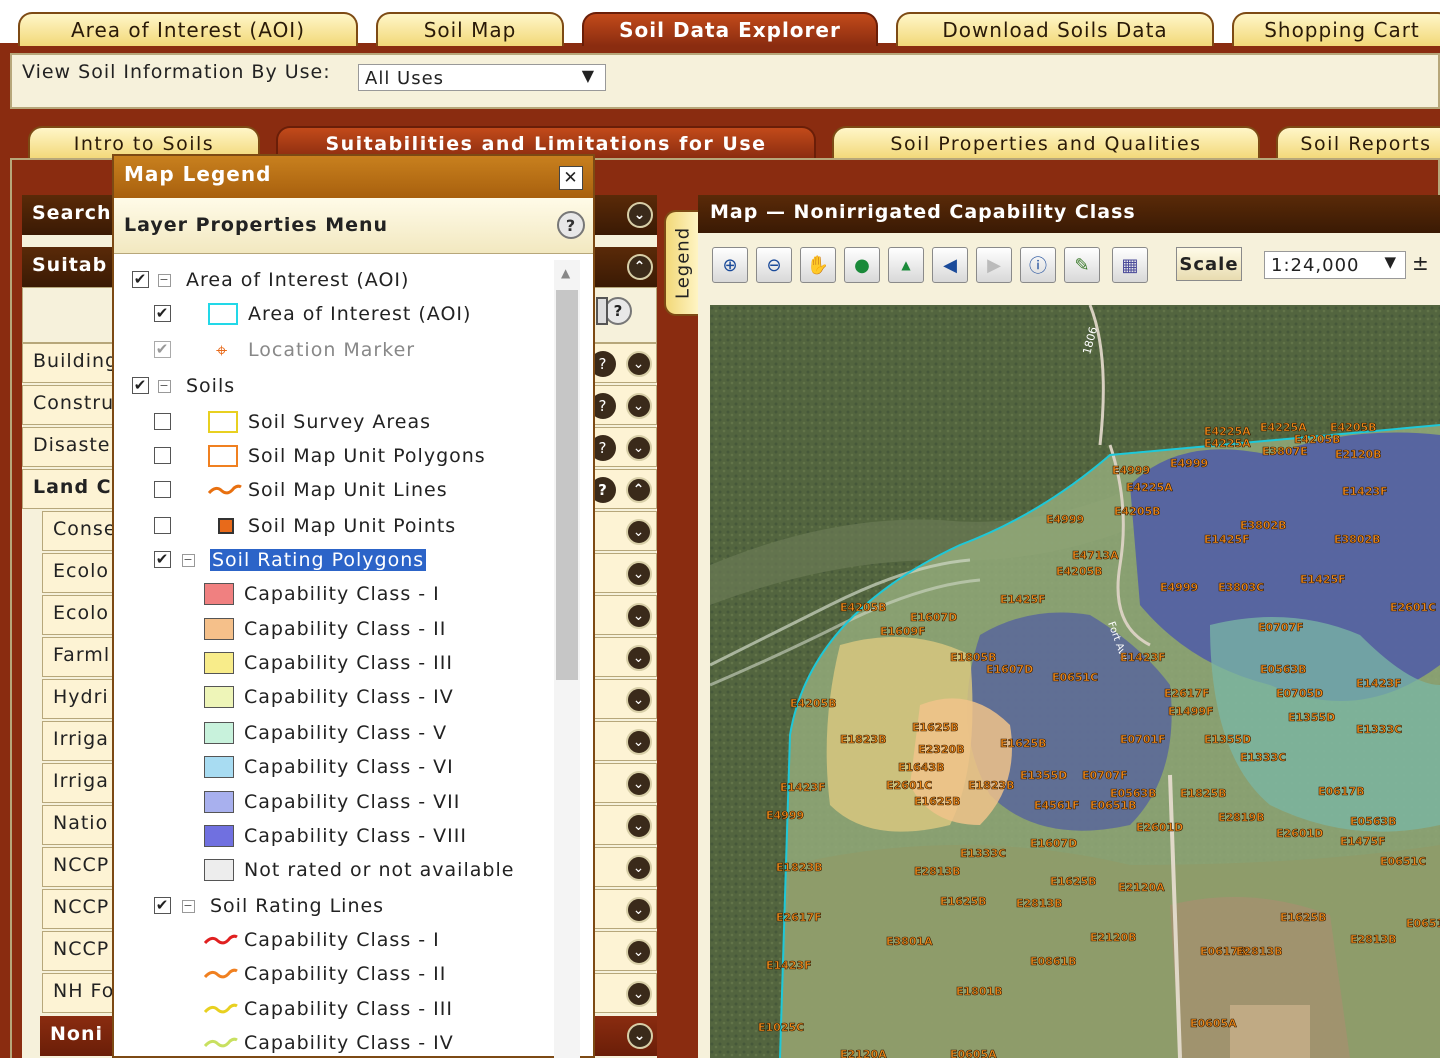 The image size is (1440, 1058). I want to click on map-unit-label: E0707F, so click(1281, 627).